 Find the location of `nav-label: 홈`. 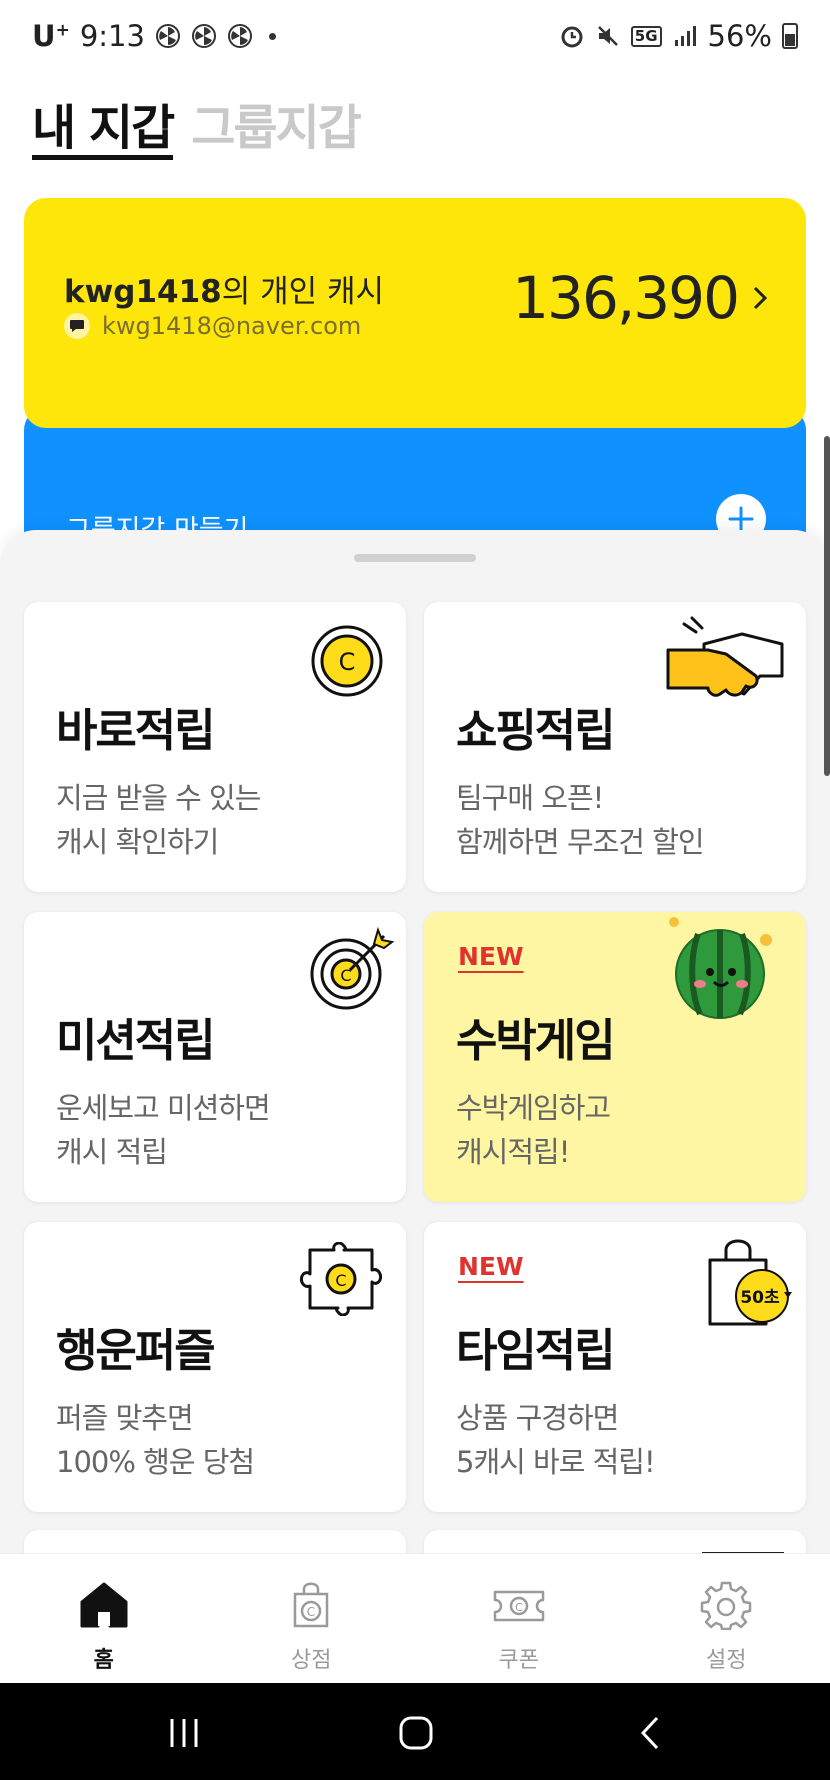

nav-label: 홈 is located at coordinates (103, 1660).